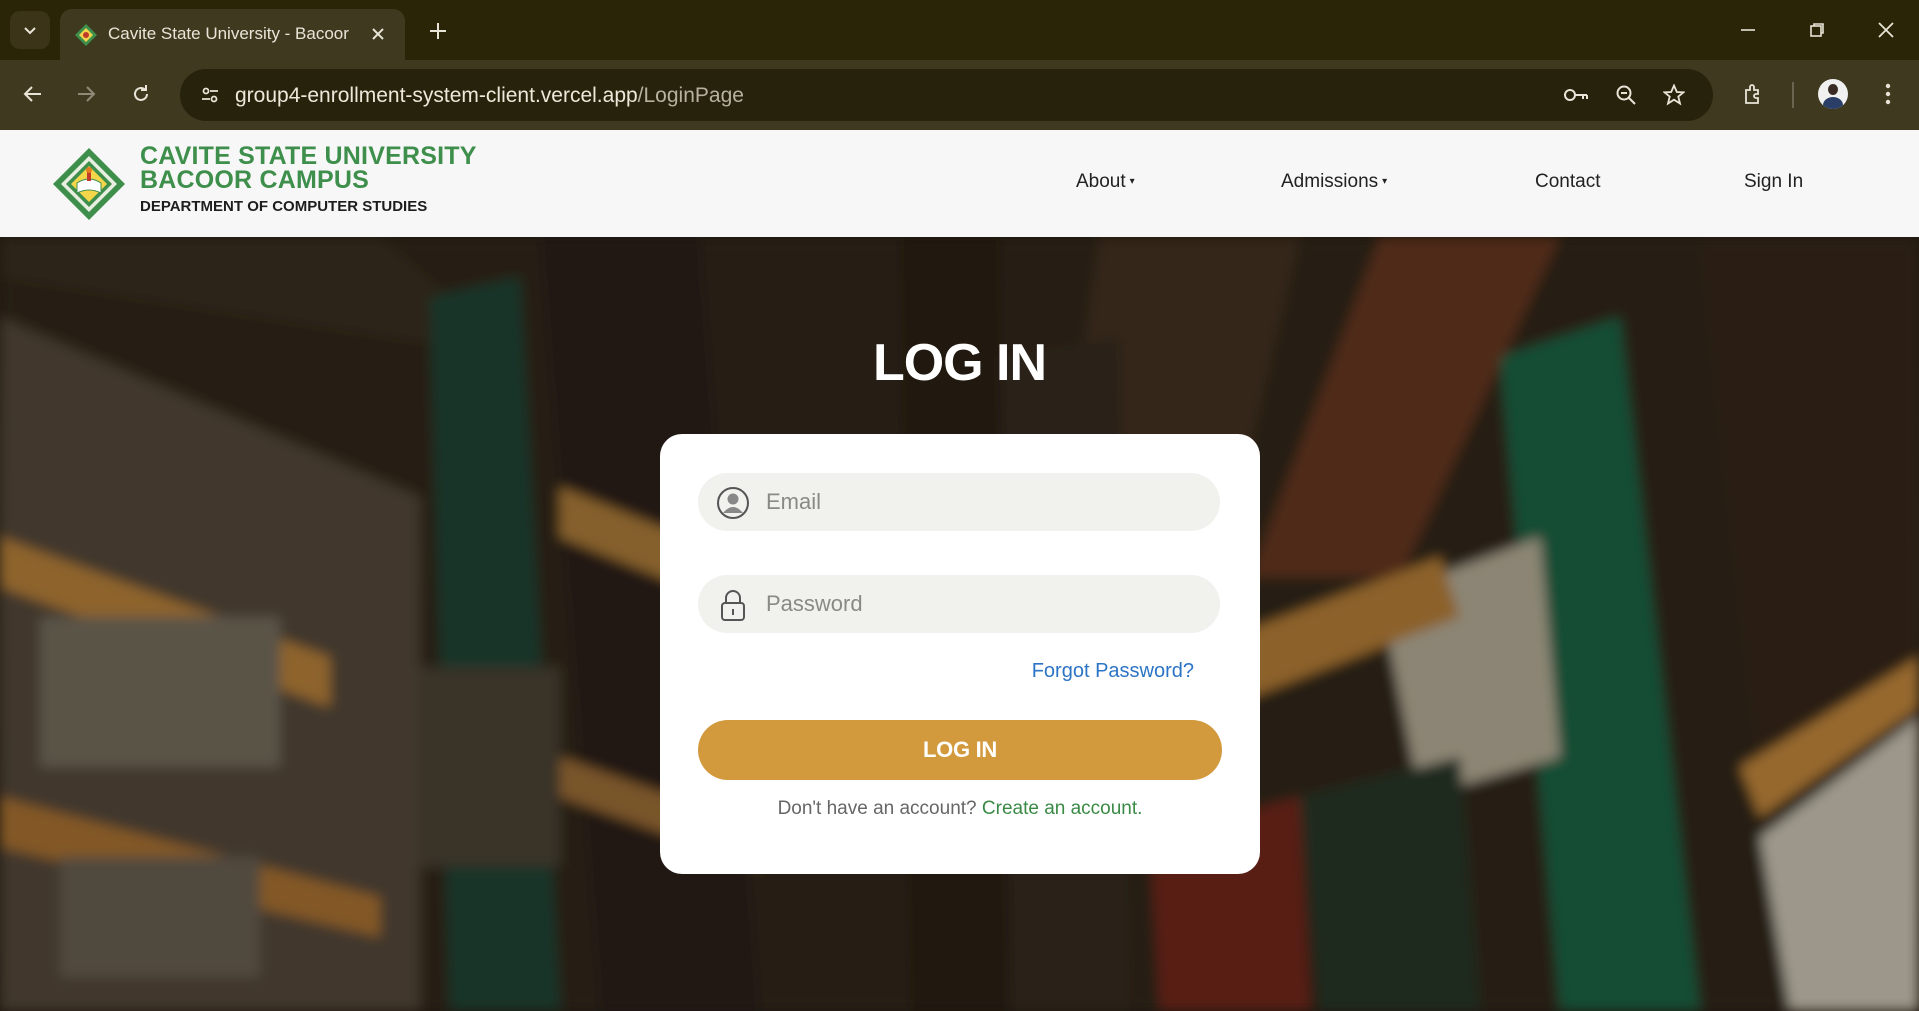  Describe the element at coordinates (981, 604) in the screenshot. I see `password-input` at that location.